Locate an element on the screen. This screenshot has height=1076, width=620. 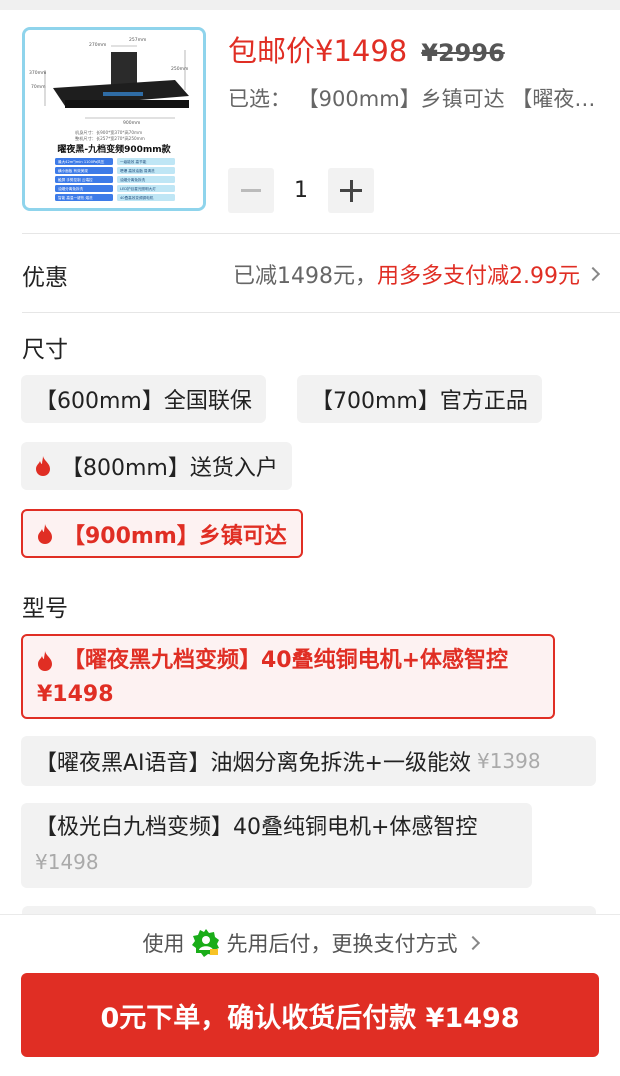
thumb-dim-1: 270mm is located at coordinates (97, 45).